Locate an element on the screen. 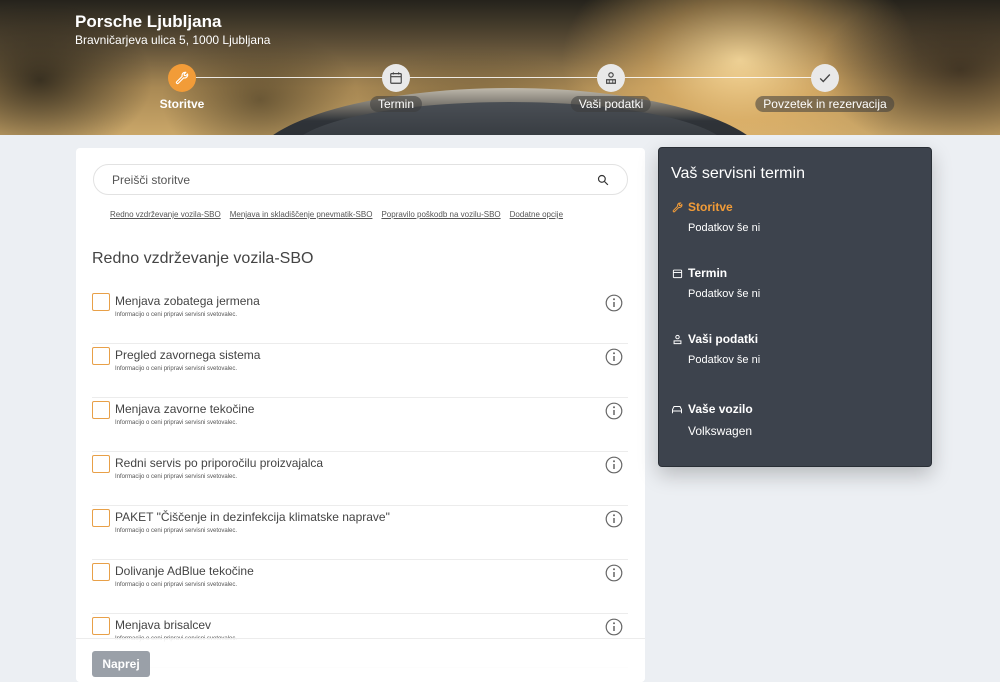 The image size is (1000, 682). summary-row-termin: Termin Podatkov še ni is located at coordinates (715, 283).